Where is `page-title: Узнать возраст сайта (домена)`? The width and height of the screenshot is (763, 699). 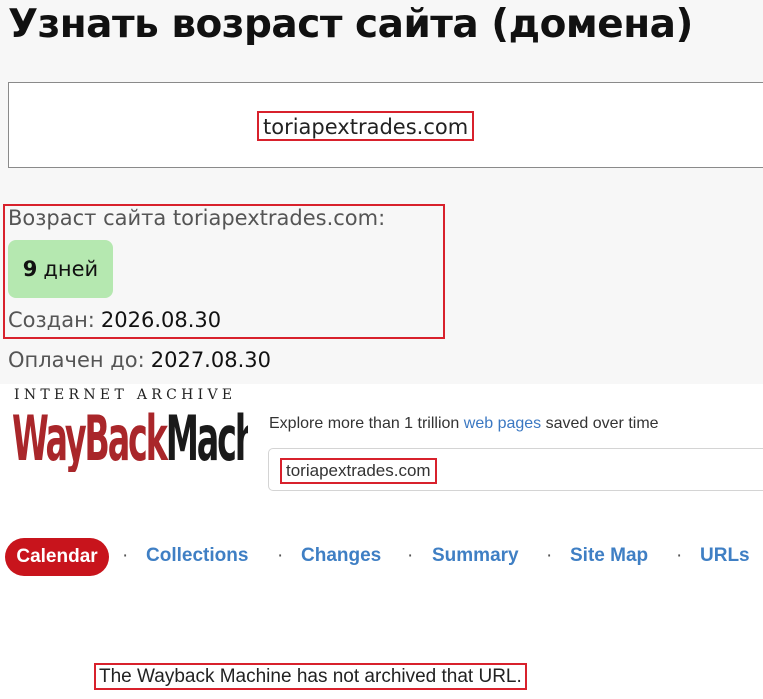 page-title: Узнать возраст сайта (домена) is located at coordinates (350, 24).